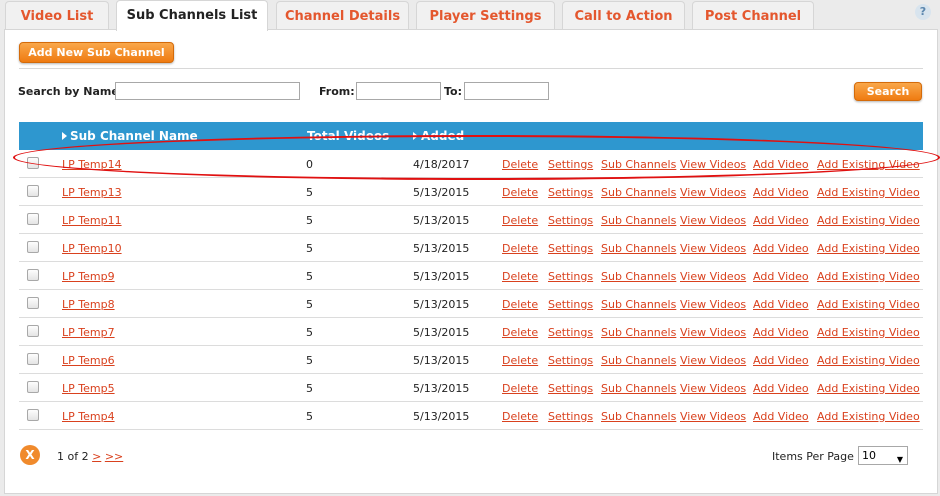 The width and height of the screenshot is (940, 496). I want to click on header-added: Added, so click(438, 136).